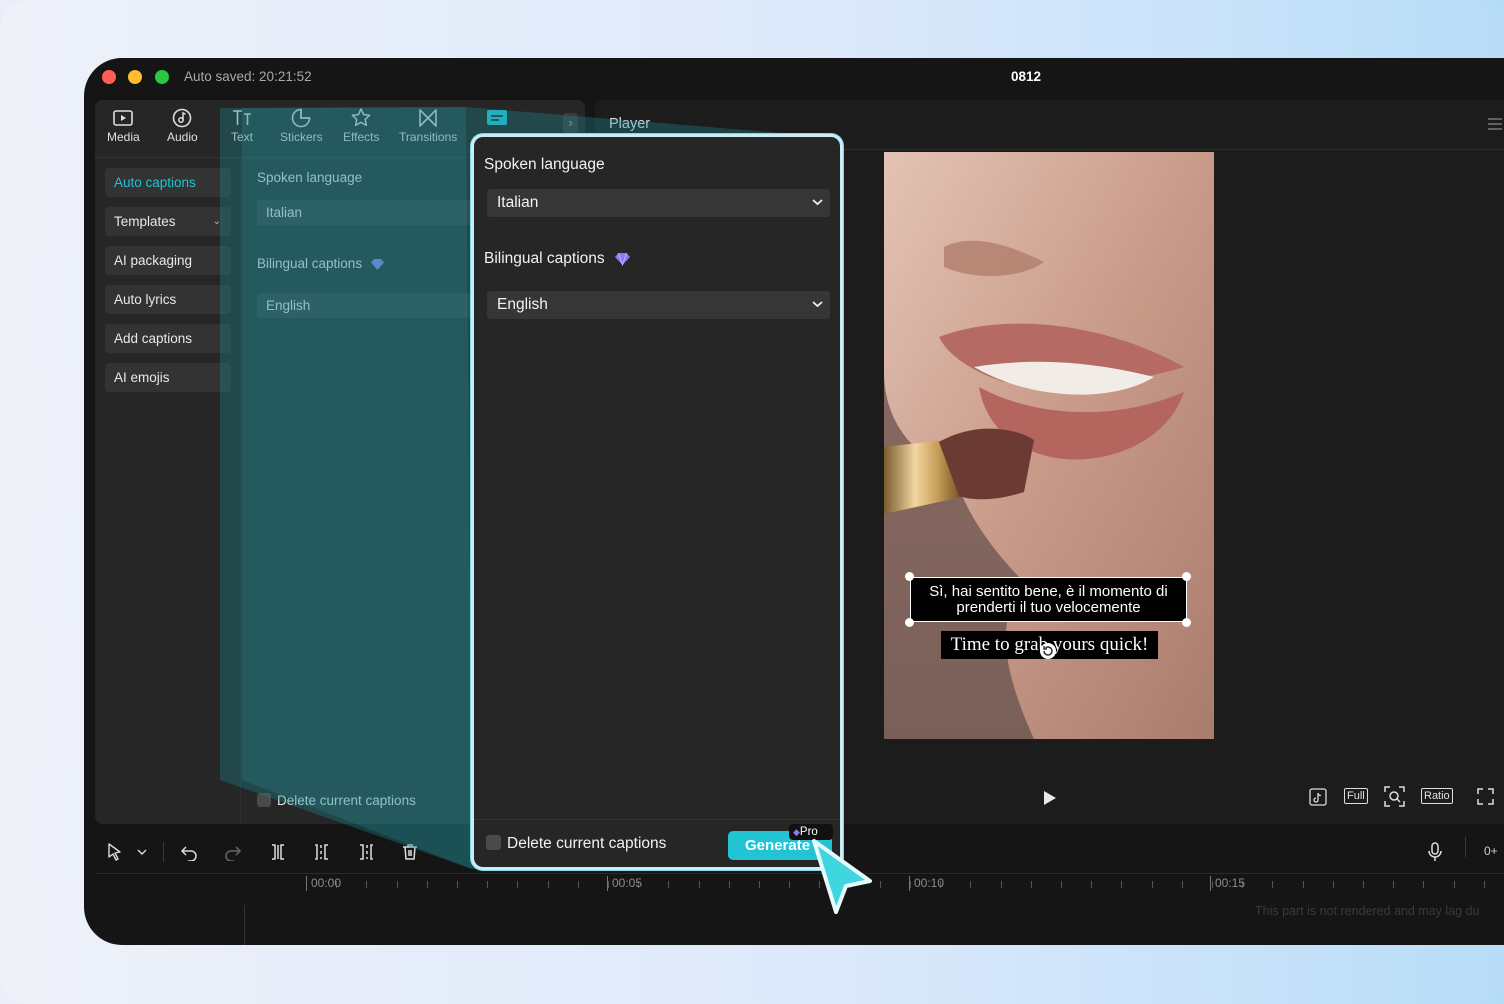 Image resolution: width=1504 pixels, height=1004 pixels. What do you see at coordinates (1491, 851) in the screenshot?
I see `zoom-control: 0+` at bounding box center [1491, 851].